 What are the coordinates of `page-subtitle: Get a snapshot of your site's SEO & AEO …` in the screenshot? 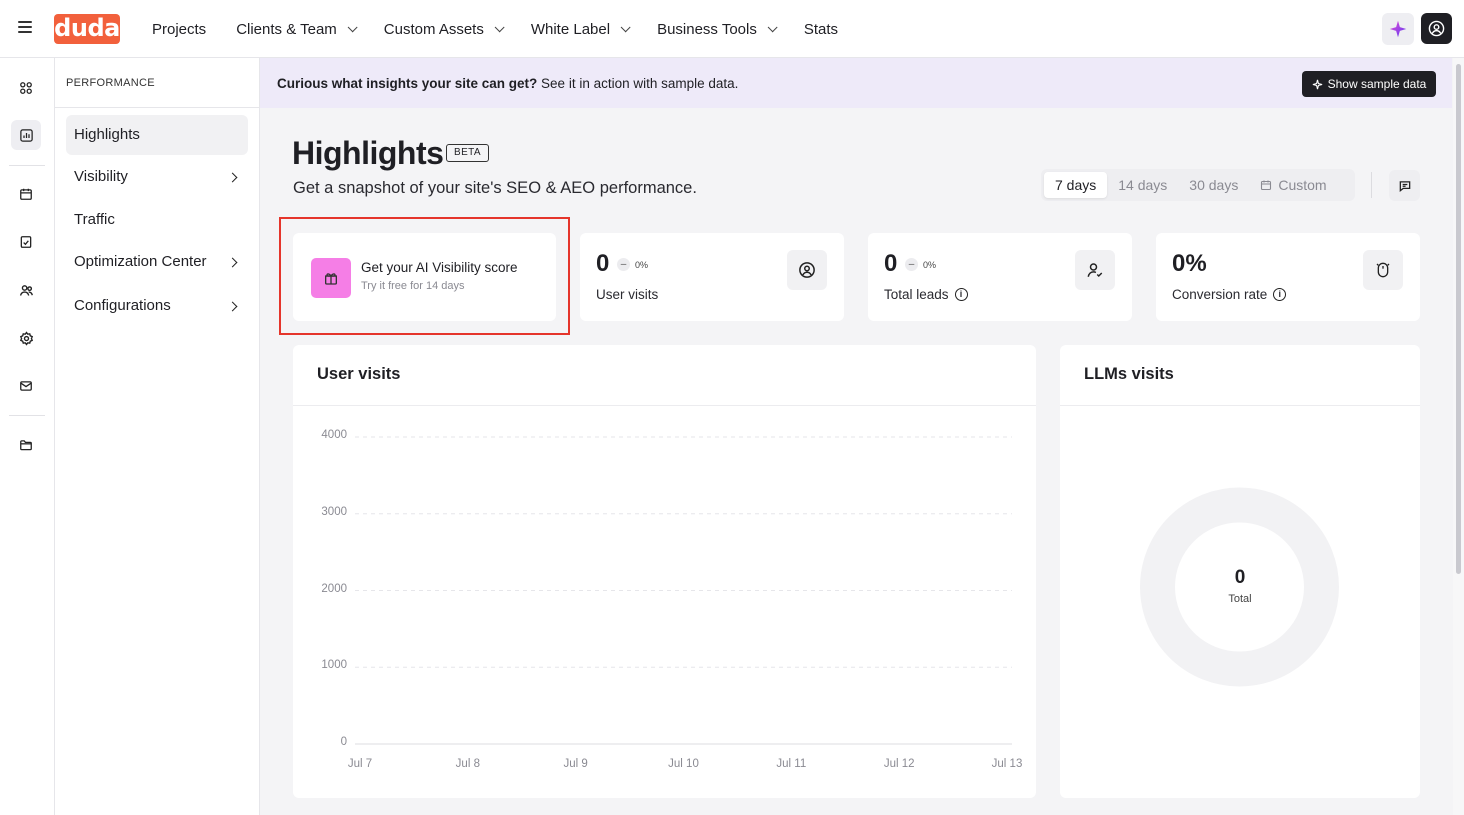 It's located at (495, 188).